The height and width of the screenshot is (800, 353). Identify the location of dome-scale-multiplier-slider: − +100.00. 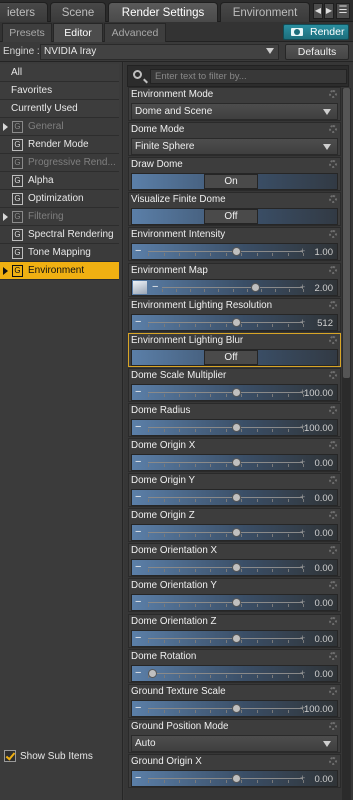
(234, 392).